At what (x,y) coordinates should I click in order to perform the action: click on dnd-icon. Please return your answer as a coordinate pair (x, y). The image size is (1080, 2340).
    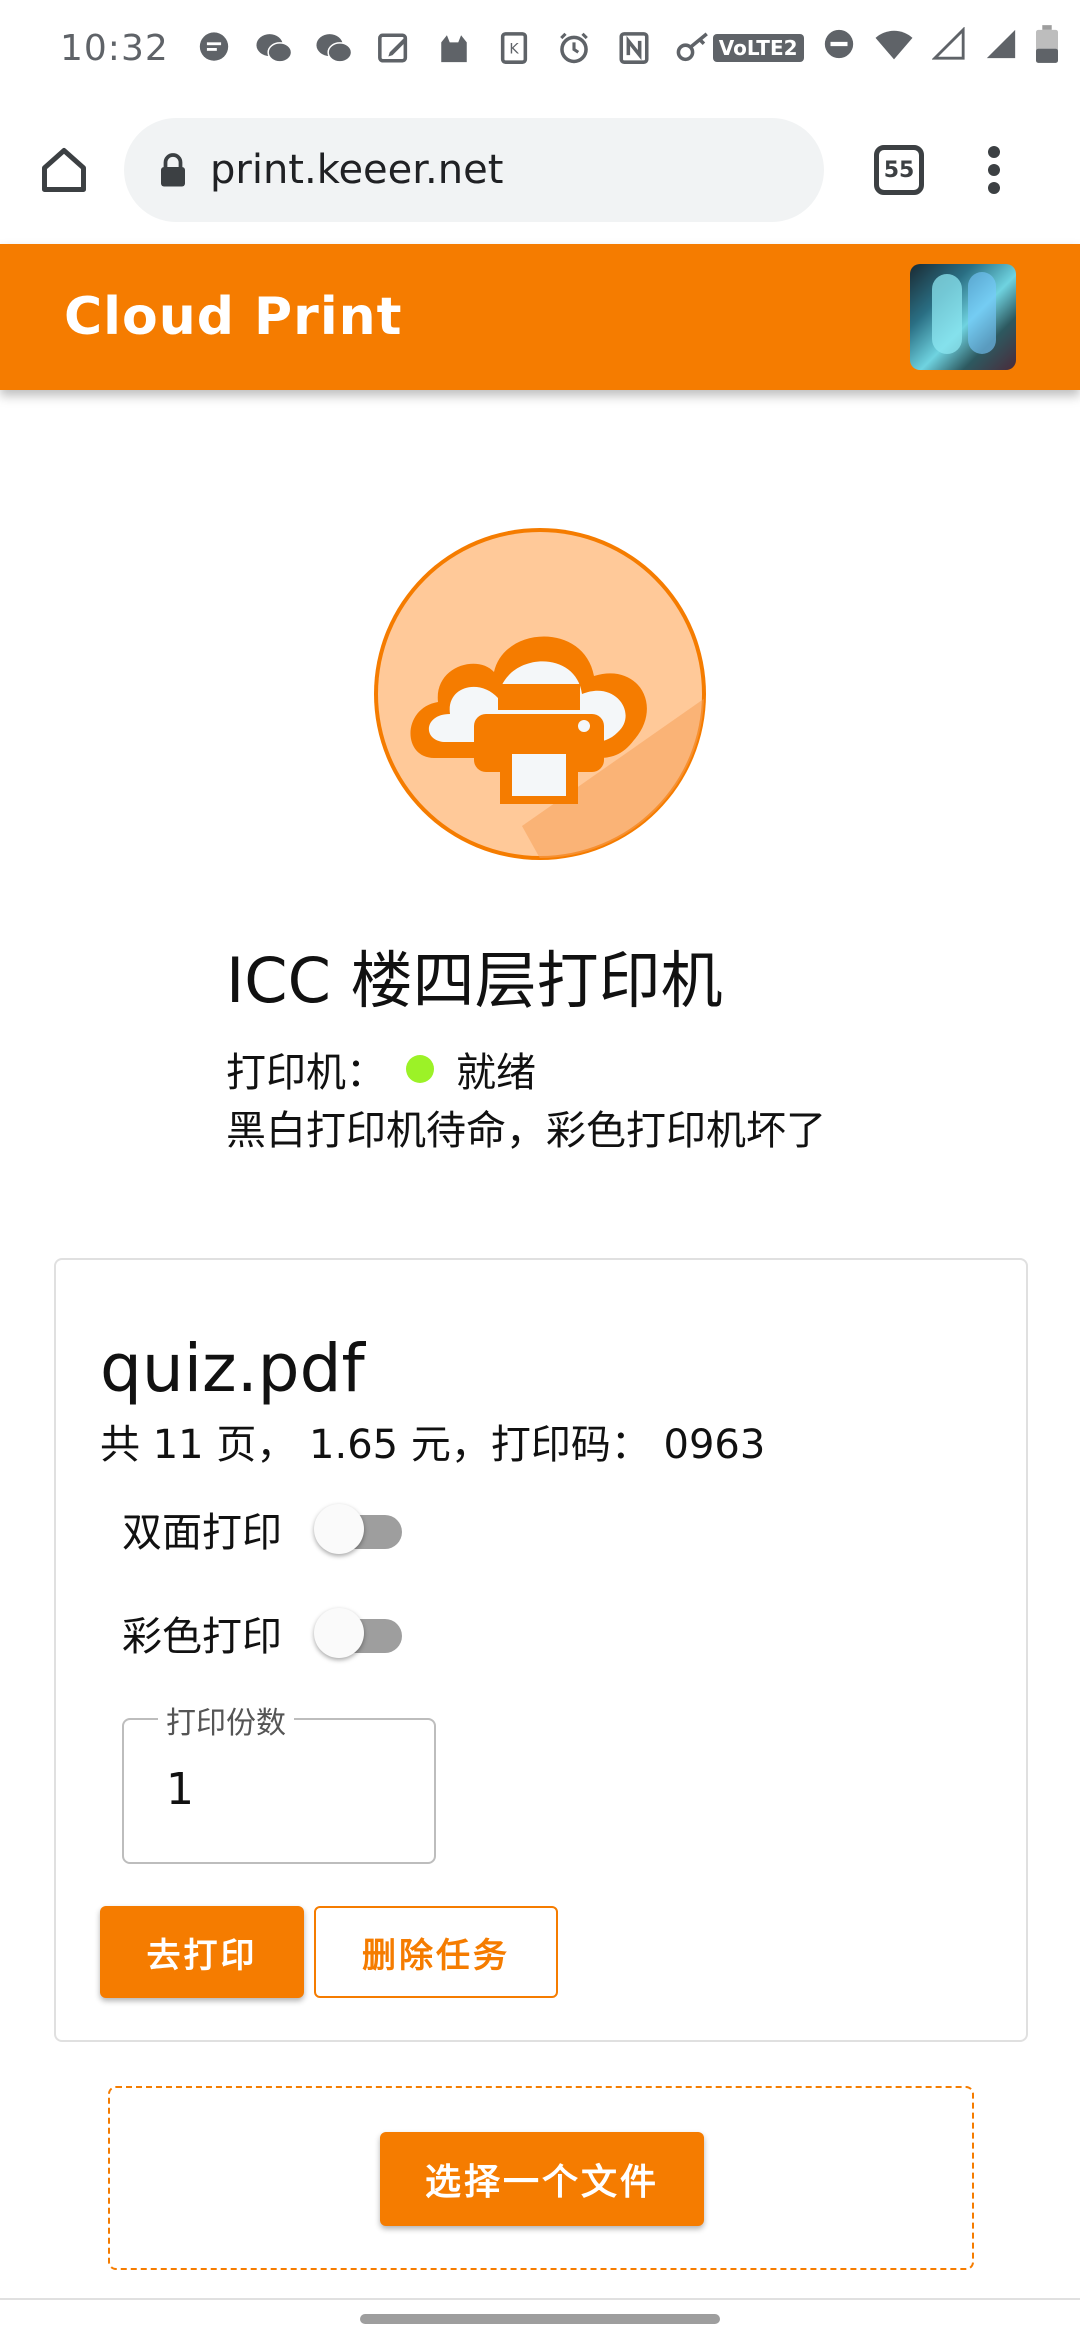
    Looking at the image, I should click on (839, 48).